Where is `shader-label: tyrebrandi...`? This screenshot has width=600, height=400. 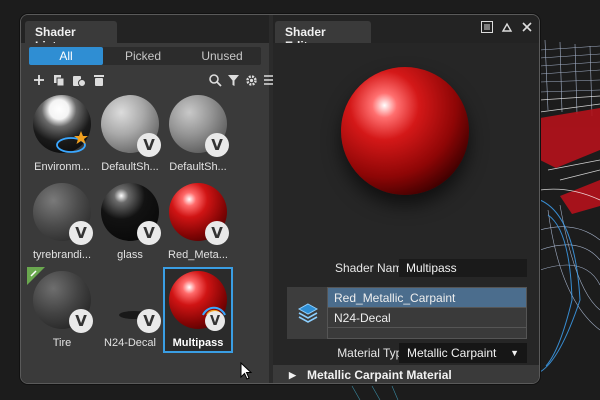
shader-label: tyrebrandi... is located at coordinates (62, 255).